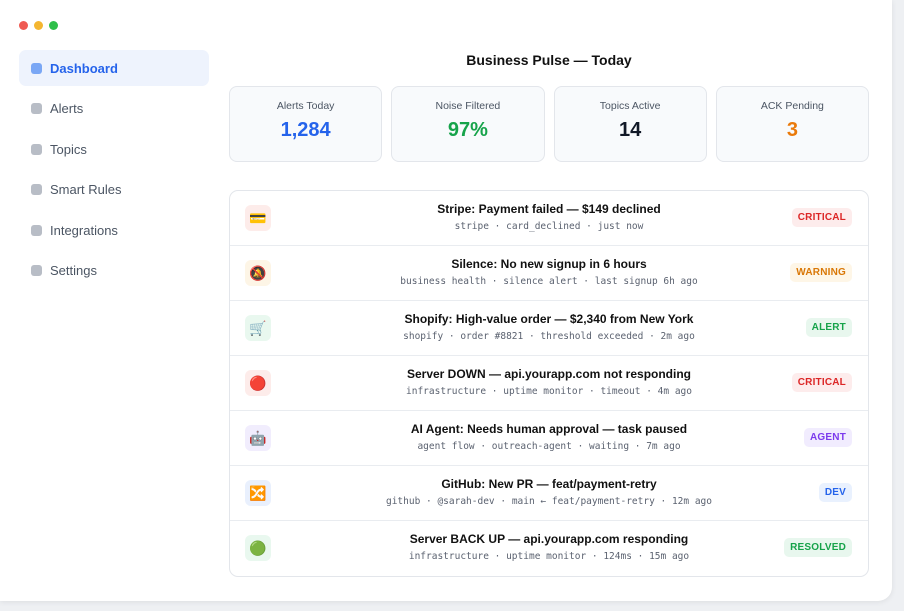 The width and height of the screenshot is (904, 611). What do you see at coordinates (792, 130) in the screenshot?
I see `stat-value: 3` at bounding box center [792, 130].